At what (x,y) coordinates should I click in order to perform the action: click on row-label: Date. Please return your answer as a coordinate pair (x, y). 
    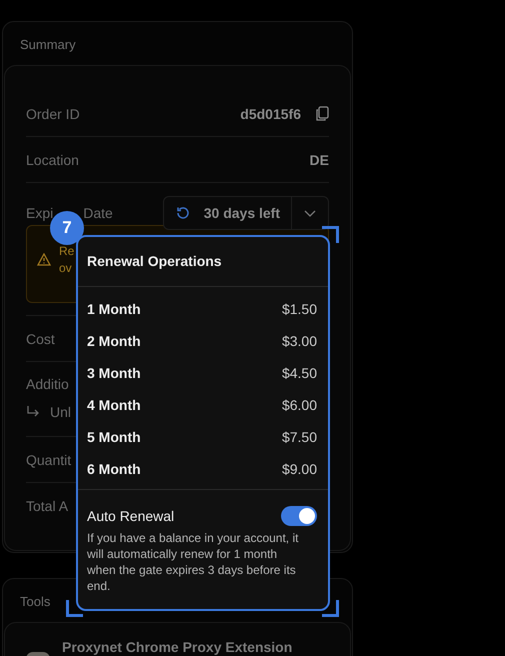
    Looking at the image, I should click on (98, 213).